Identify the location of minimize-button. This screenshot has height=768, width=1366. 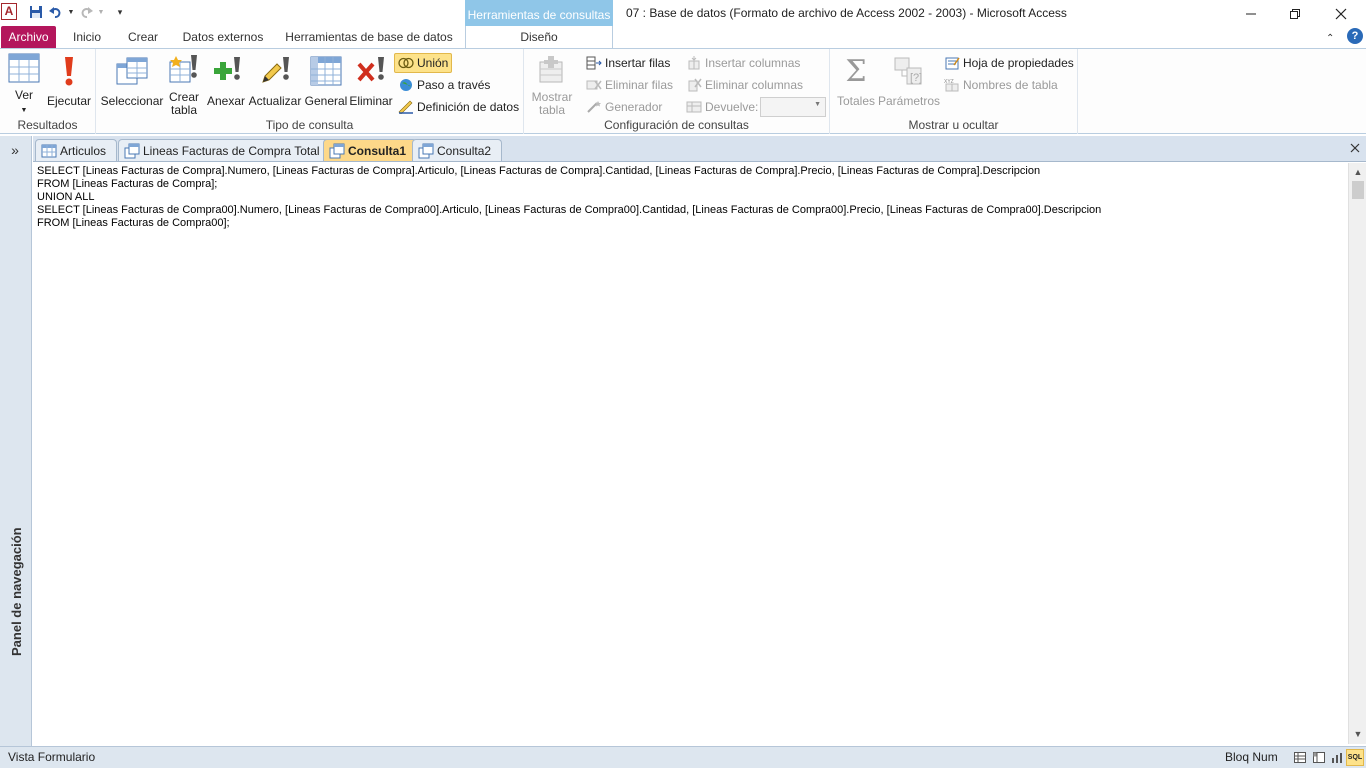
(1251, 14).